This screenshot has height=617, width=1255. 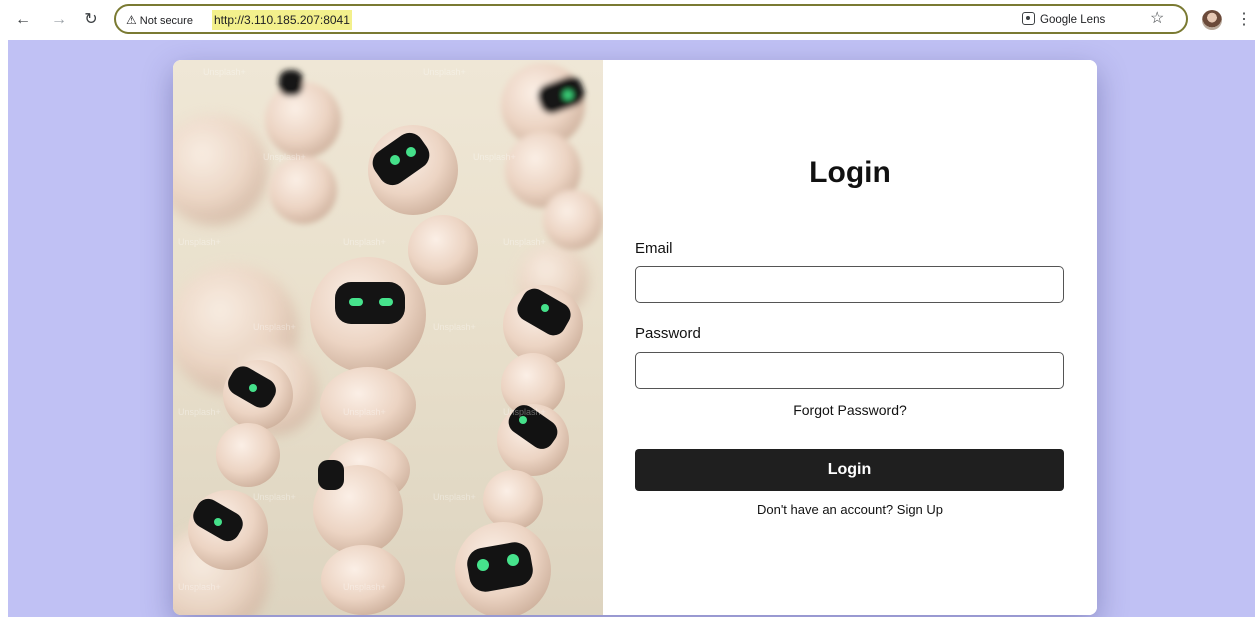 What do you see at coordinates (850, 172) in the screenshot?
I see `login-title: Login` at bounding box center [850, 172].